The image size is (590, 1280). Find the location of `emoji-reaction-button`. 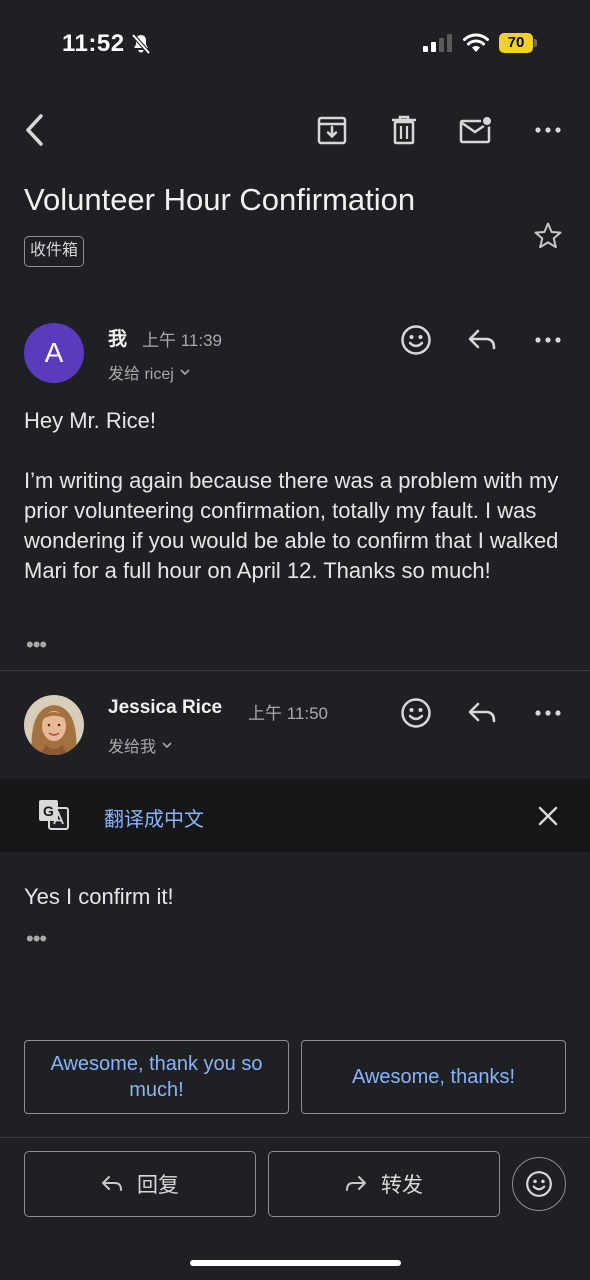

emoji-reaction-button is located at coordinates (539, 1184).